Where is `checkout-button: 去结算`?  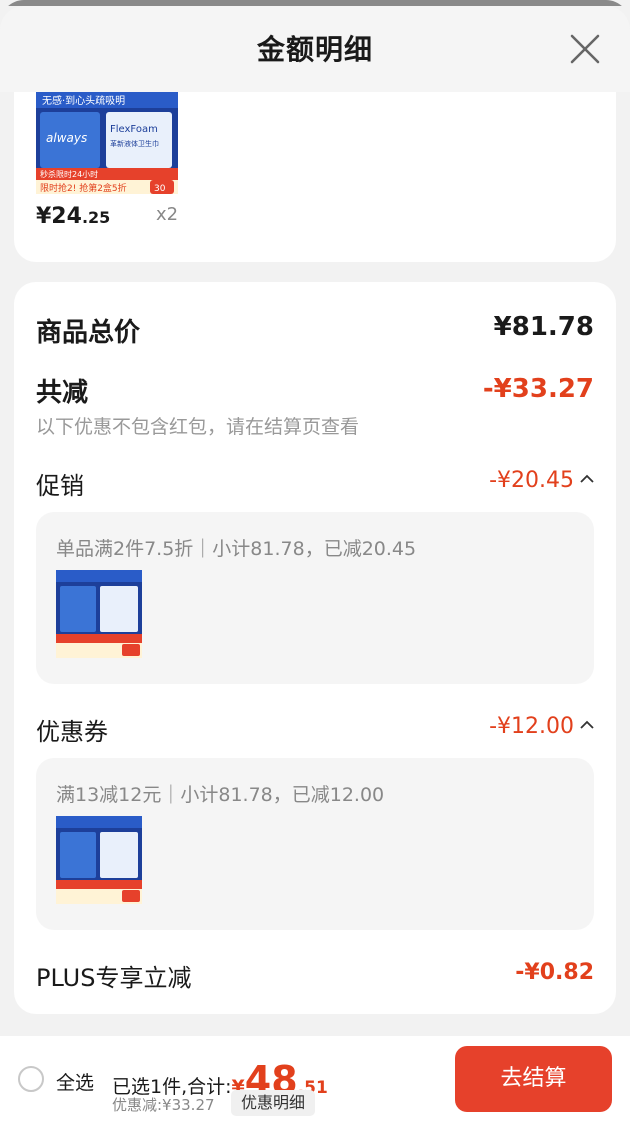
checkout-button: 去结算 is located at coordinates (533, 1079).